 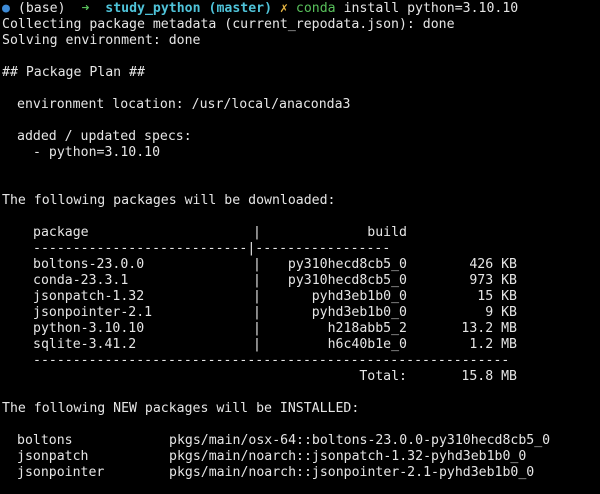 What do you see at coordinates (240, 8) in the screenshot?
I see `prompt-git-branch: (master)` at bounding box center [240, 8].